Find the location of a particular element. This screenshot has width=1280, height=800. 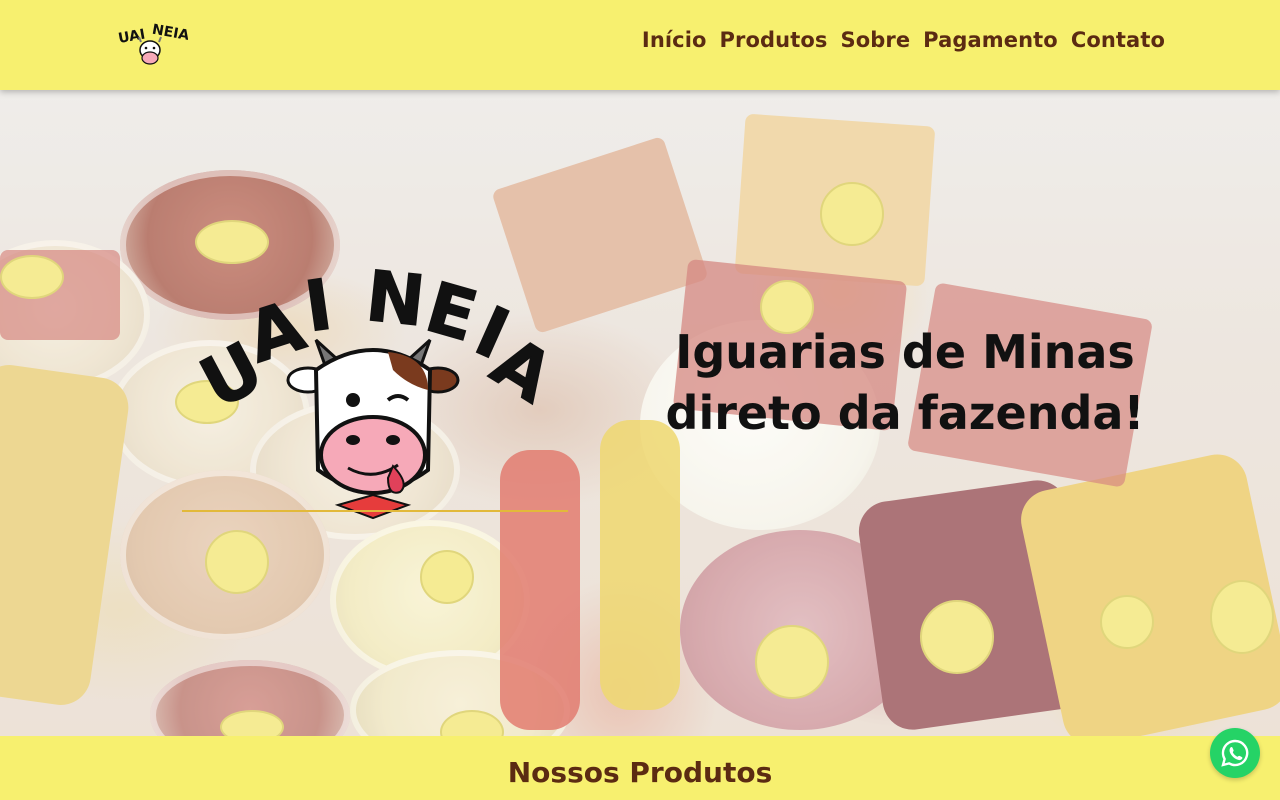

svg-text: I is located at coordinates (318, 305).